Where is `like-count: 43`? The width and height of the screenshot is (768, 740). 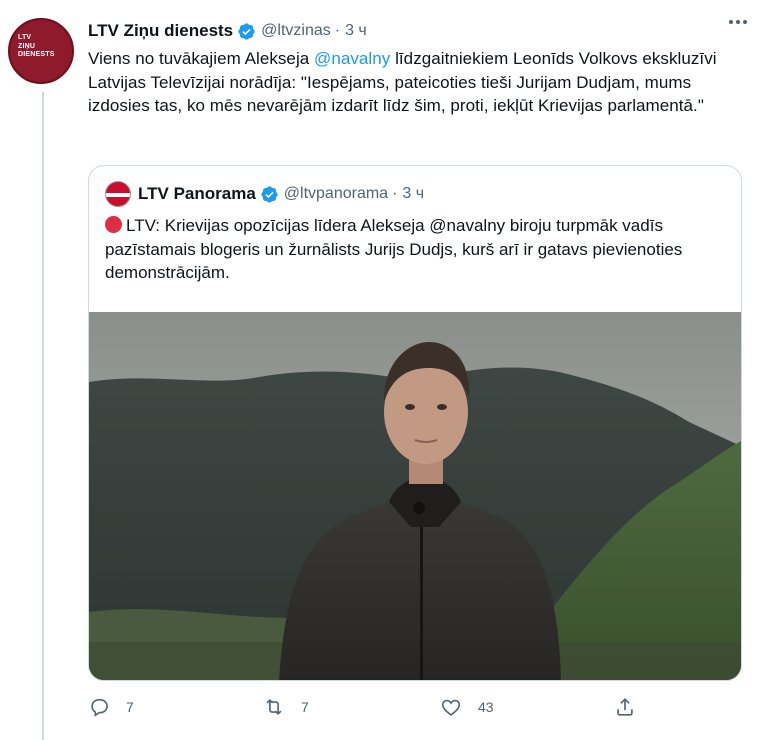
like-count: 43 is located at coordinates (486, 707).